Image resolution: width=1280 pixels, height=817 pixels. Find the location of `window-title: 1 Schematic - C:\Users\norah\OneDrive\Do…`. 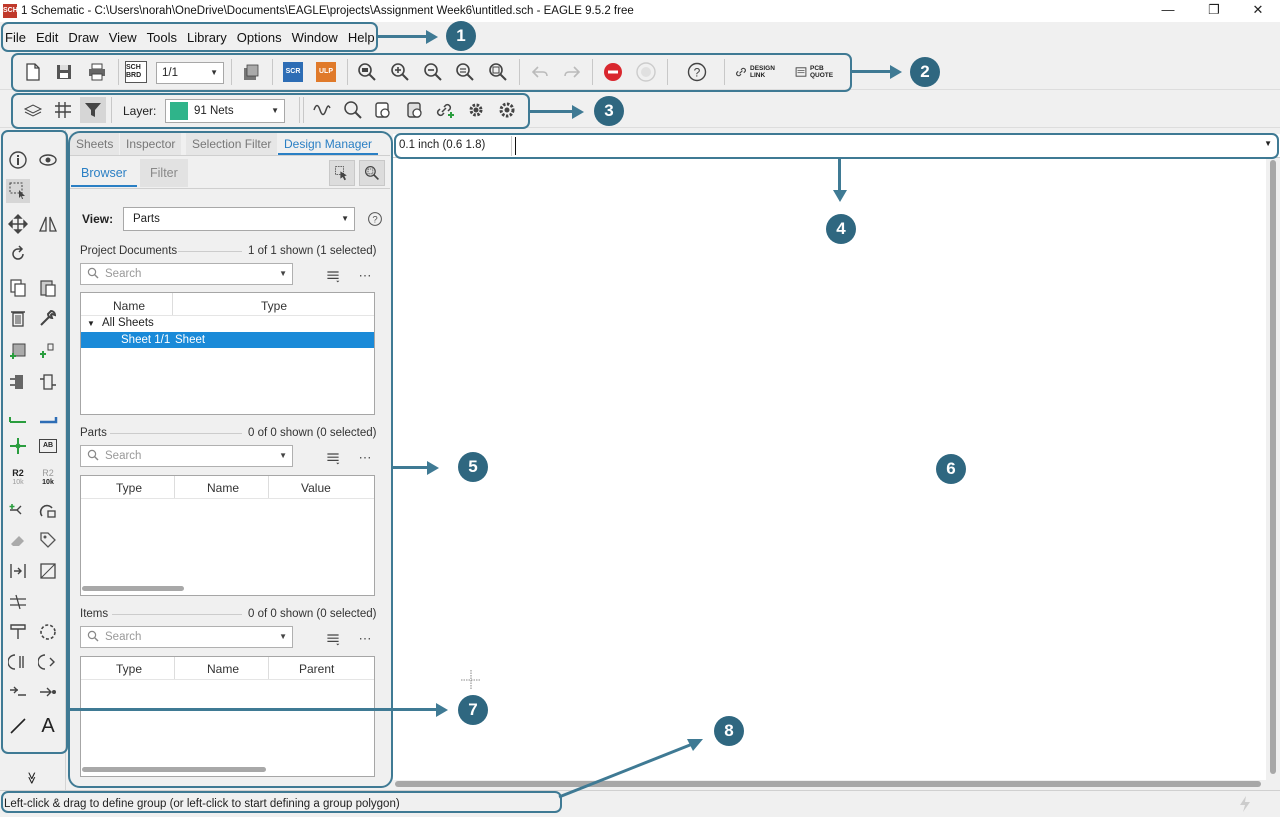

window-title: 1 Schematic - C:\Users\norah\OneDrive\Do… is located at coordinates (327, 11).